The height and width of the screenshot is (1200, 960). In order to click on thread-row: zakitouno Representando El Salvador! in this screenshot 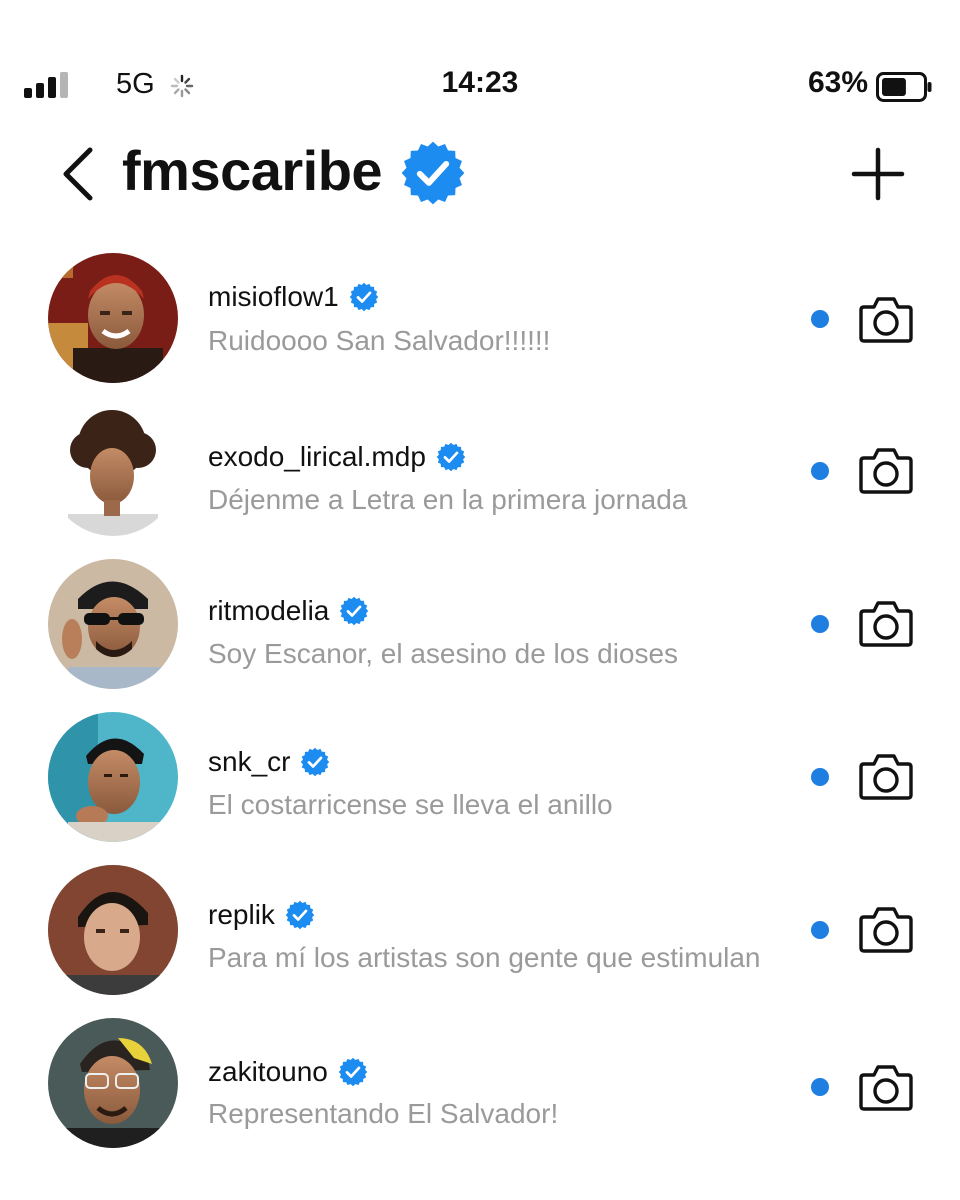, I will do `click(480, 1088)`.